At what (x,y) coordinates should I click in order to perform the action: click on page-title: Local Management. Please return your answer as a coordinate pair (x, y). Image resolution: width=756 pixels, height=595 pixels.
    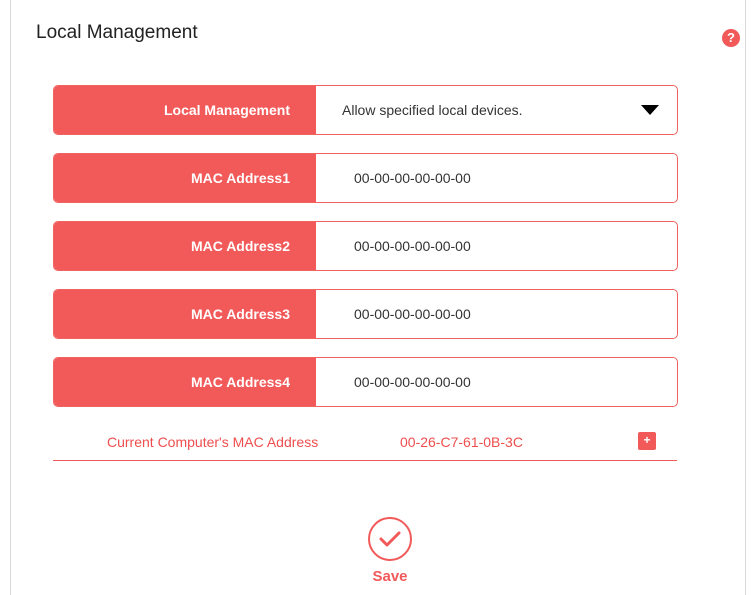
    Looking at the image, I should click on (117, 32).